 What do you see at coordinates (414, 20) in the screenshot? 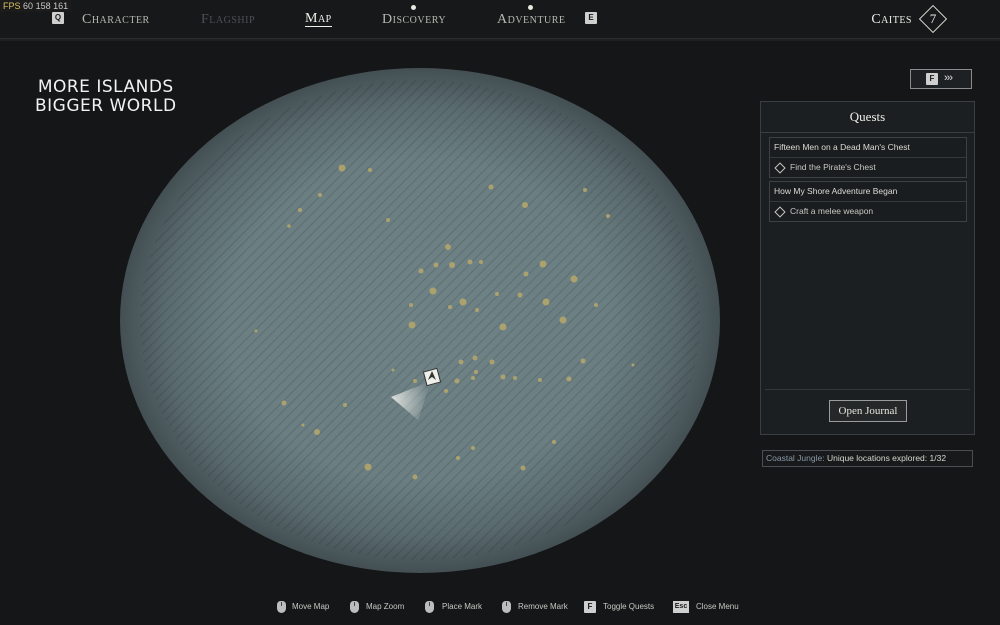
I see `tab-discovery: Discovery` at bounding box center [414, 20].